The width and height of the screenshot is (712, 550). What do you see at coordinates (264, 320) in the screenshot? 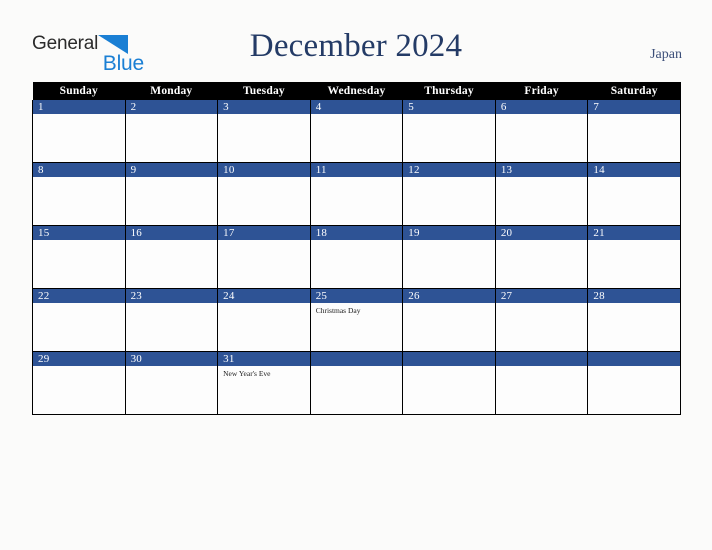
I see `calendar-day-cell: 24` at bounding box center [264, 320].